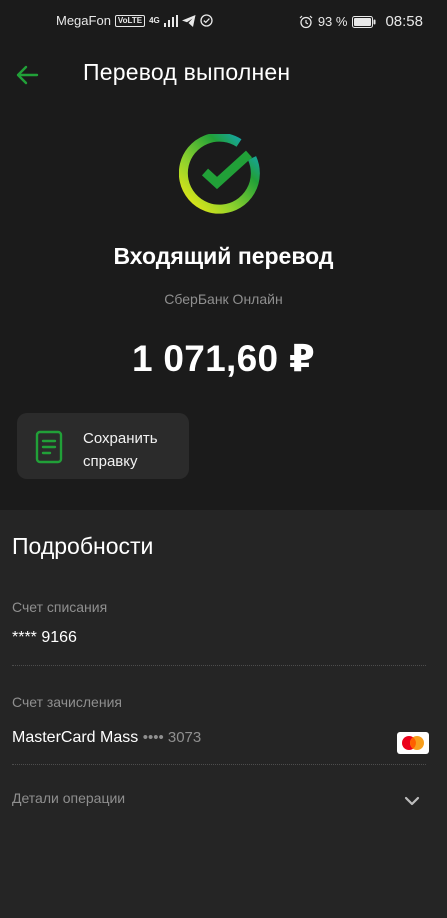 The image size is (447, 918). What do you see at coordinates (219, 174) in the screenshot?
I see `sber-check-logo` at bounding box center [219, 174].